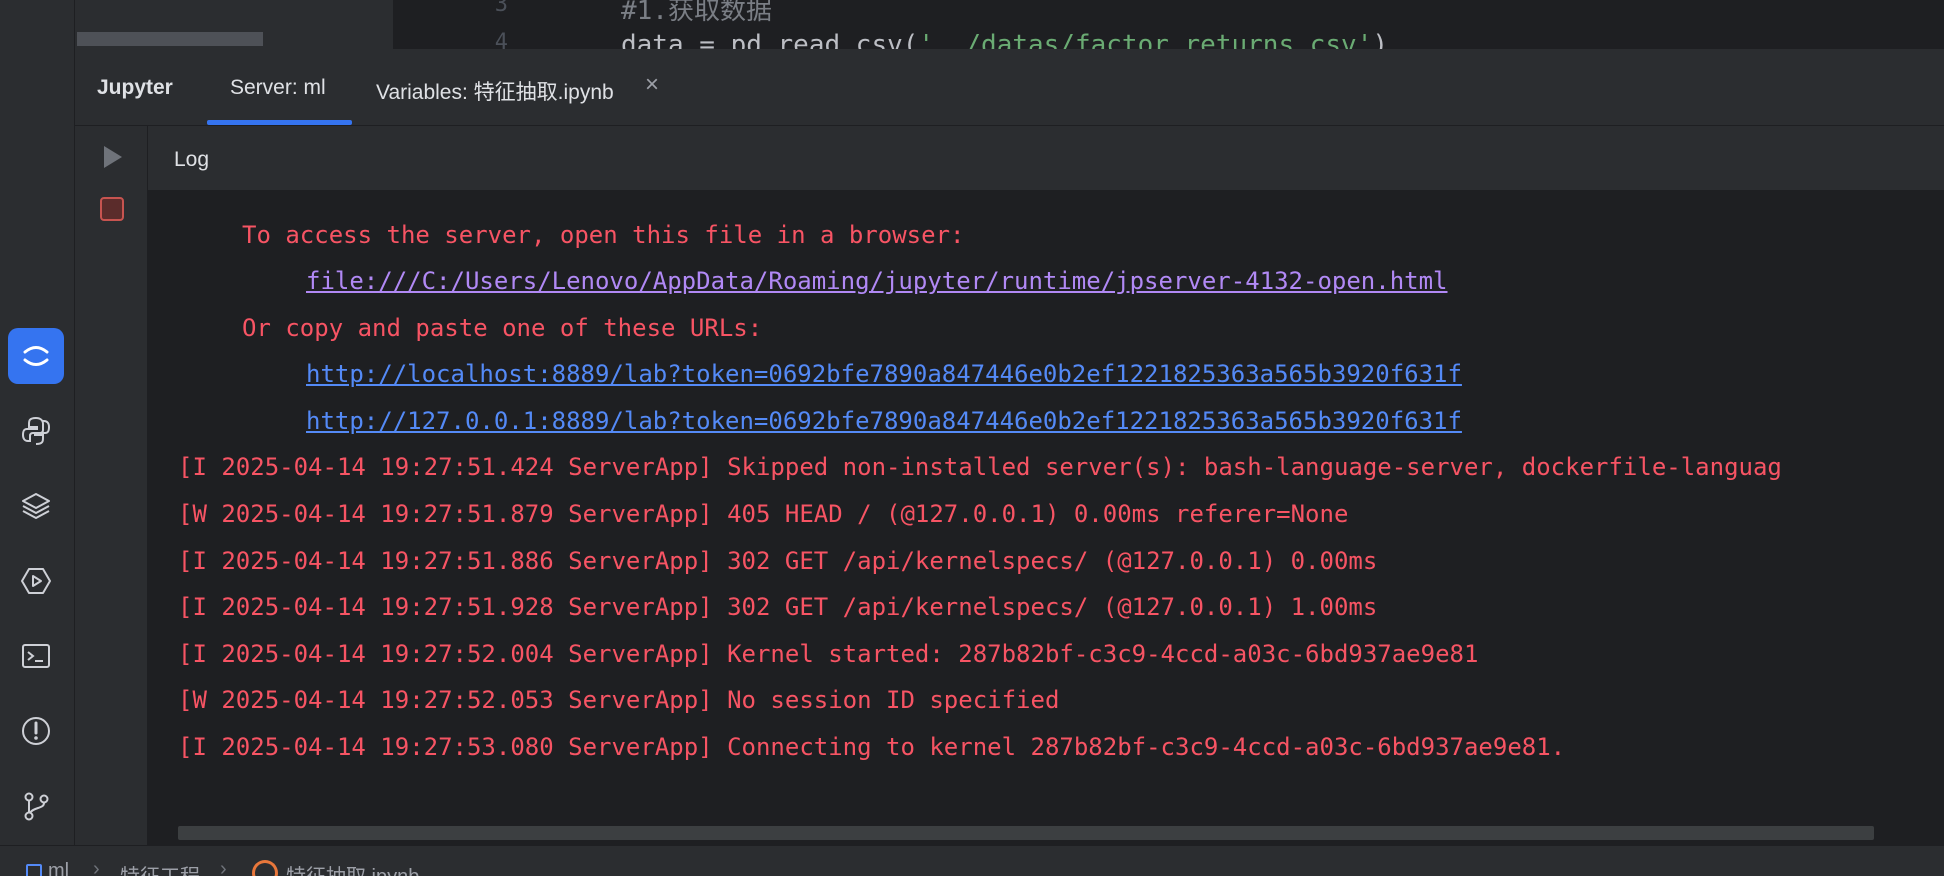 This screenshot has width=1944, height=876. What do you see at coordinates (352, 868) in the screenshot?
I see `breadcrumb-item: 特征抽取.ipynb` at bounding box center [352, 868].